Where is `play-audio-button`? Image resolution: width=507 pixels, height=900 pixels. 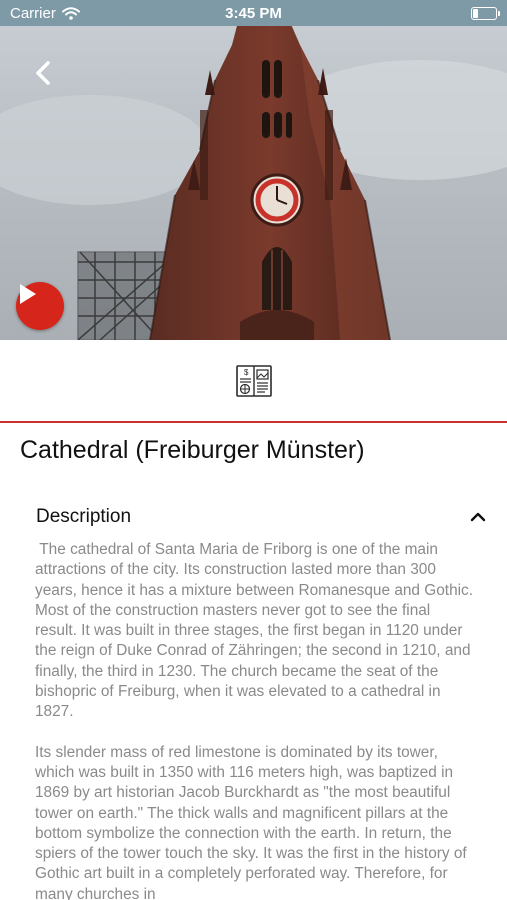 play-audio-button is located at coordinates (40, 306).